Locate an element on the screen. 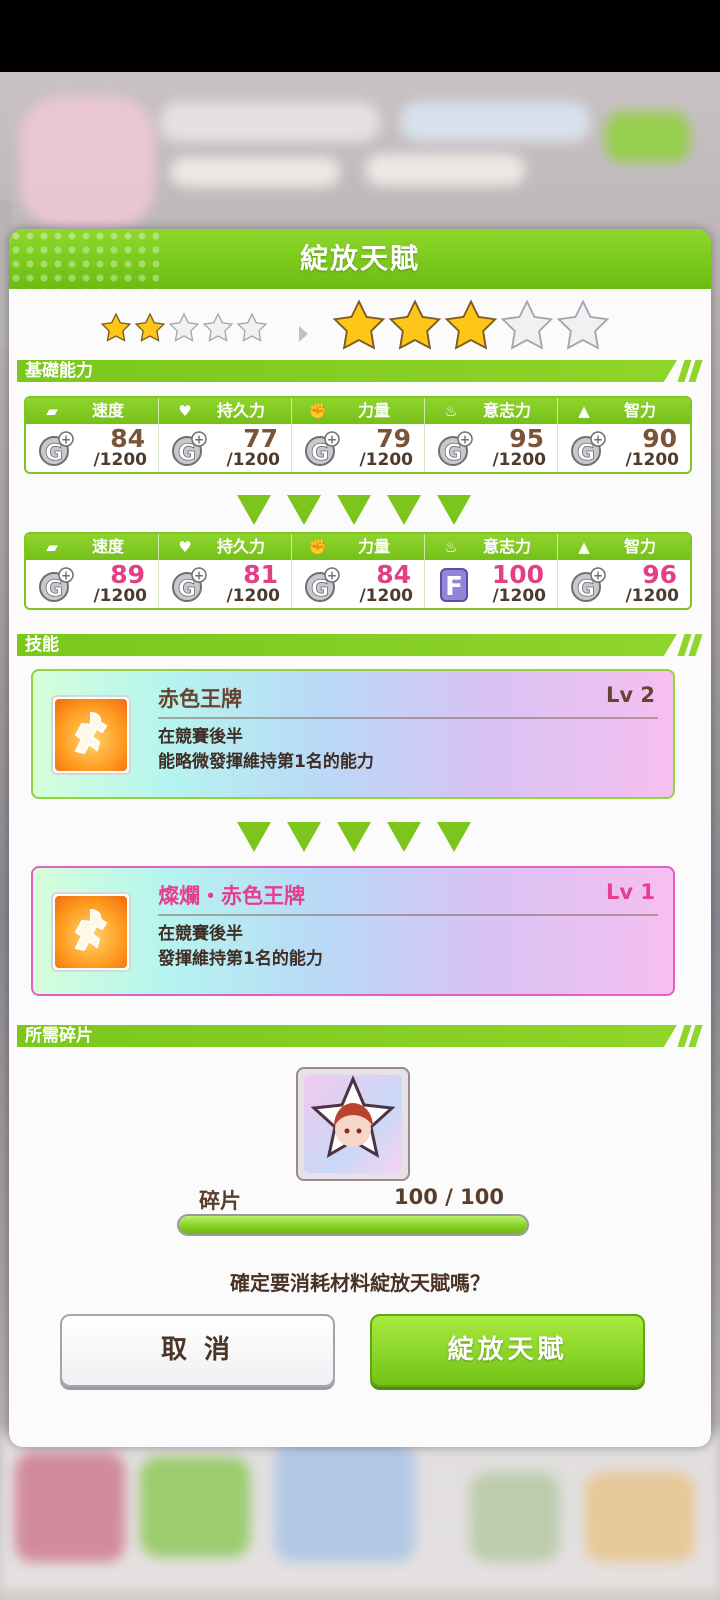  svg-text: F is located at coordinates (454, 587).